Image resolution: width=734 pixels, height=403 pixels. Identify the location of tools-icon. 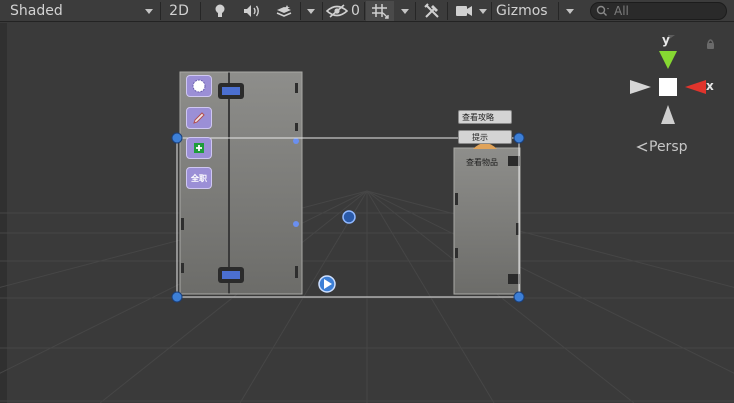
(431, 10).